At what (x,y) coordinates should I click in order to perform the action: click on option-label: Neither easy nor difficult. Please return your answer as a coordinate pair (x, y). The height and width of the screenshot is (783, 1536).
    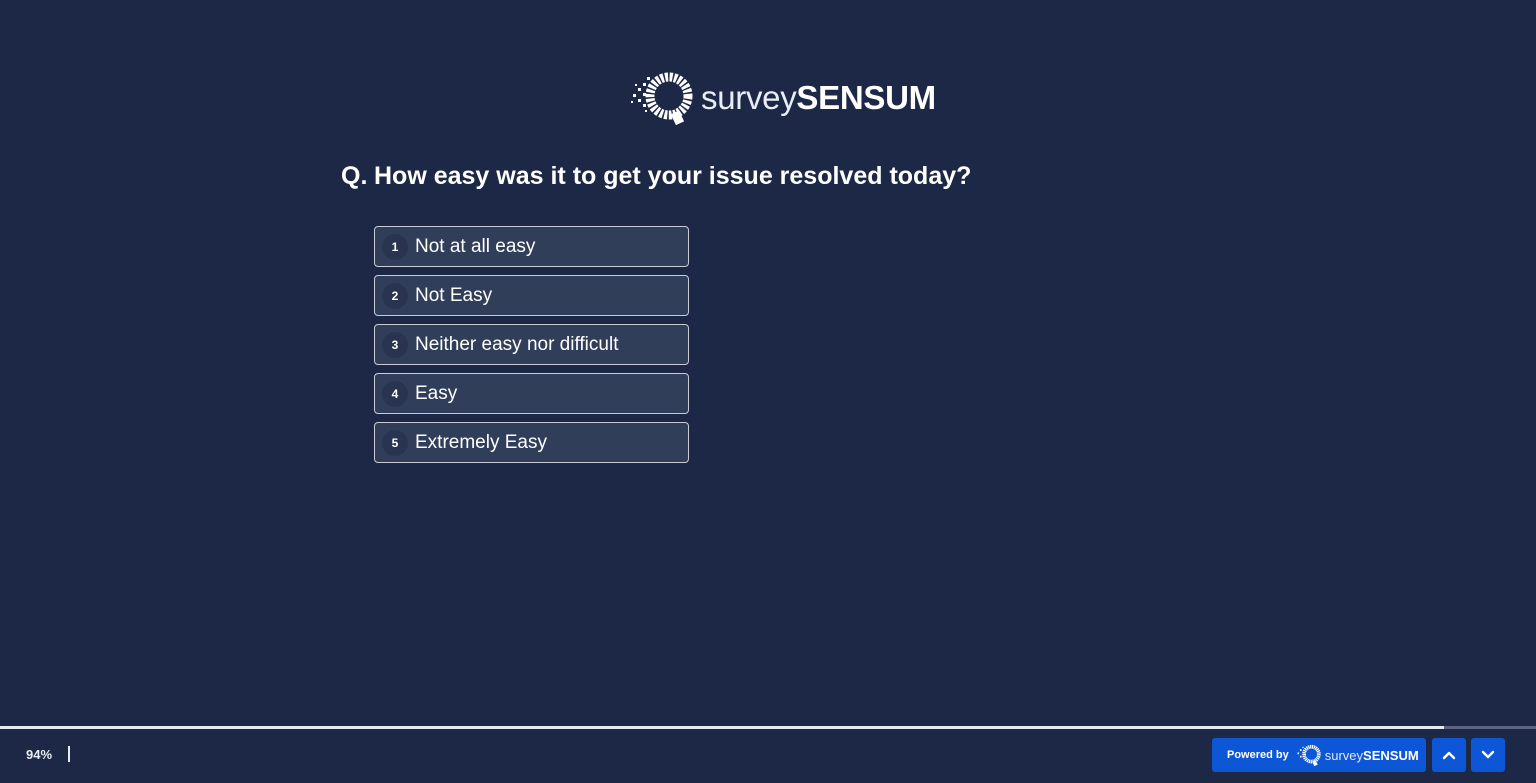
    Looking at the image, I should click on (517, 344).